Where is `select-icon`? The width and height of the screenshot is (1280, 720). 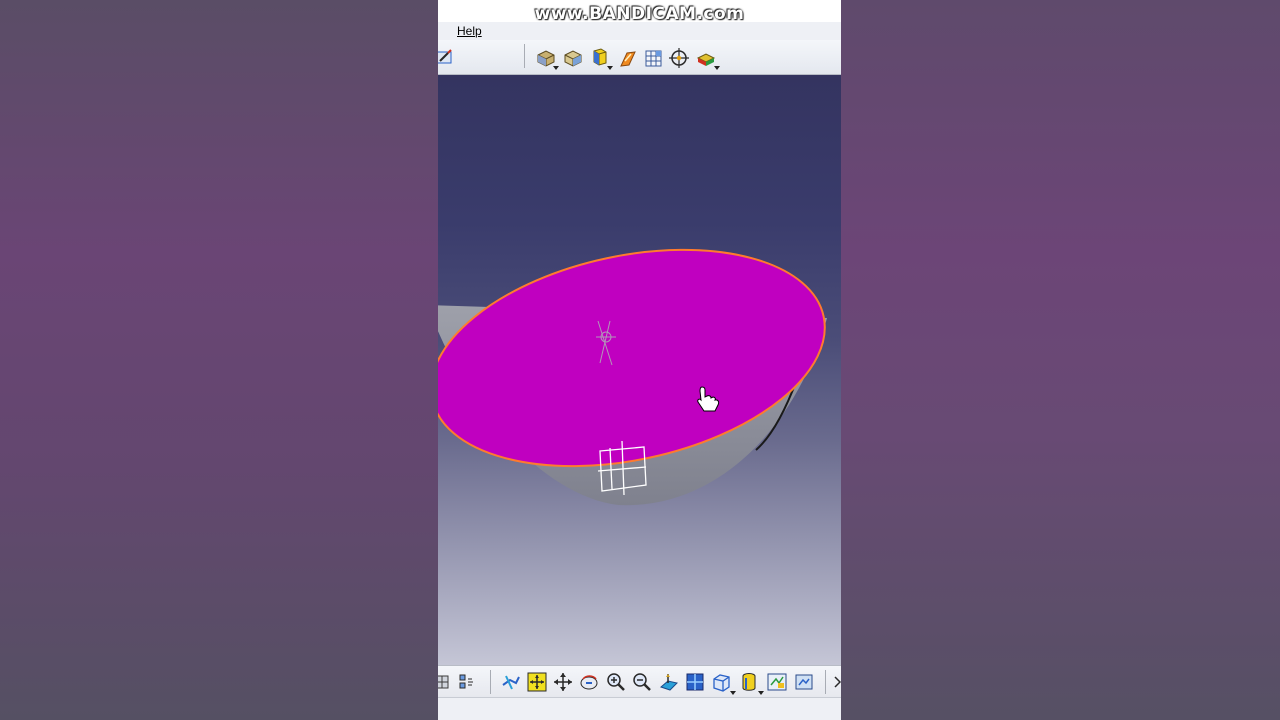 select-icon is located at coordinates (446, 682).